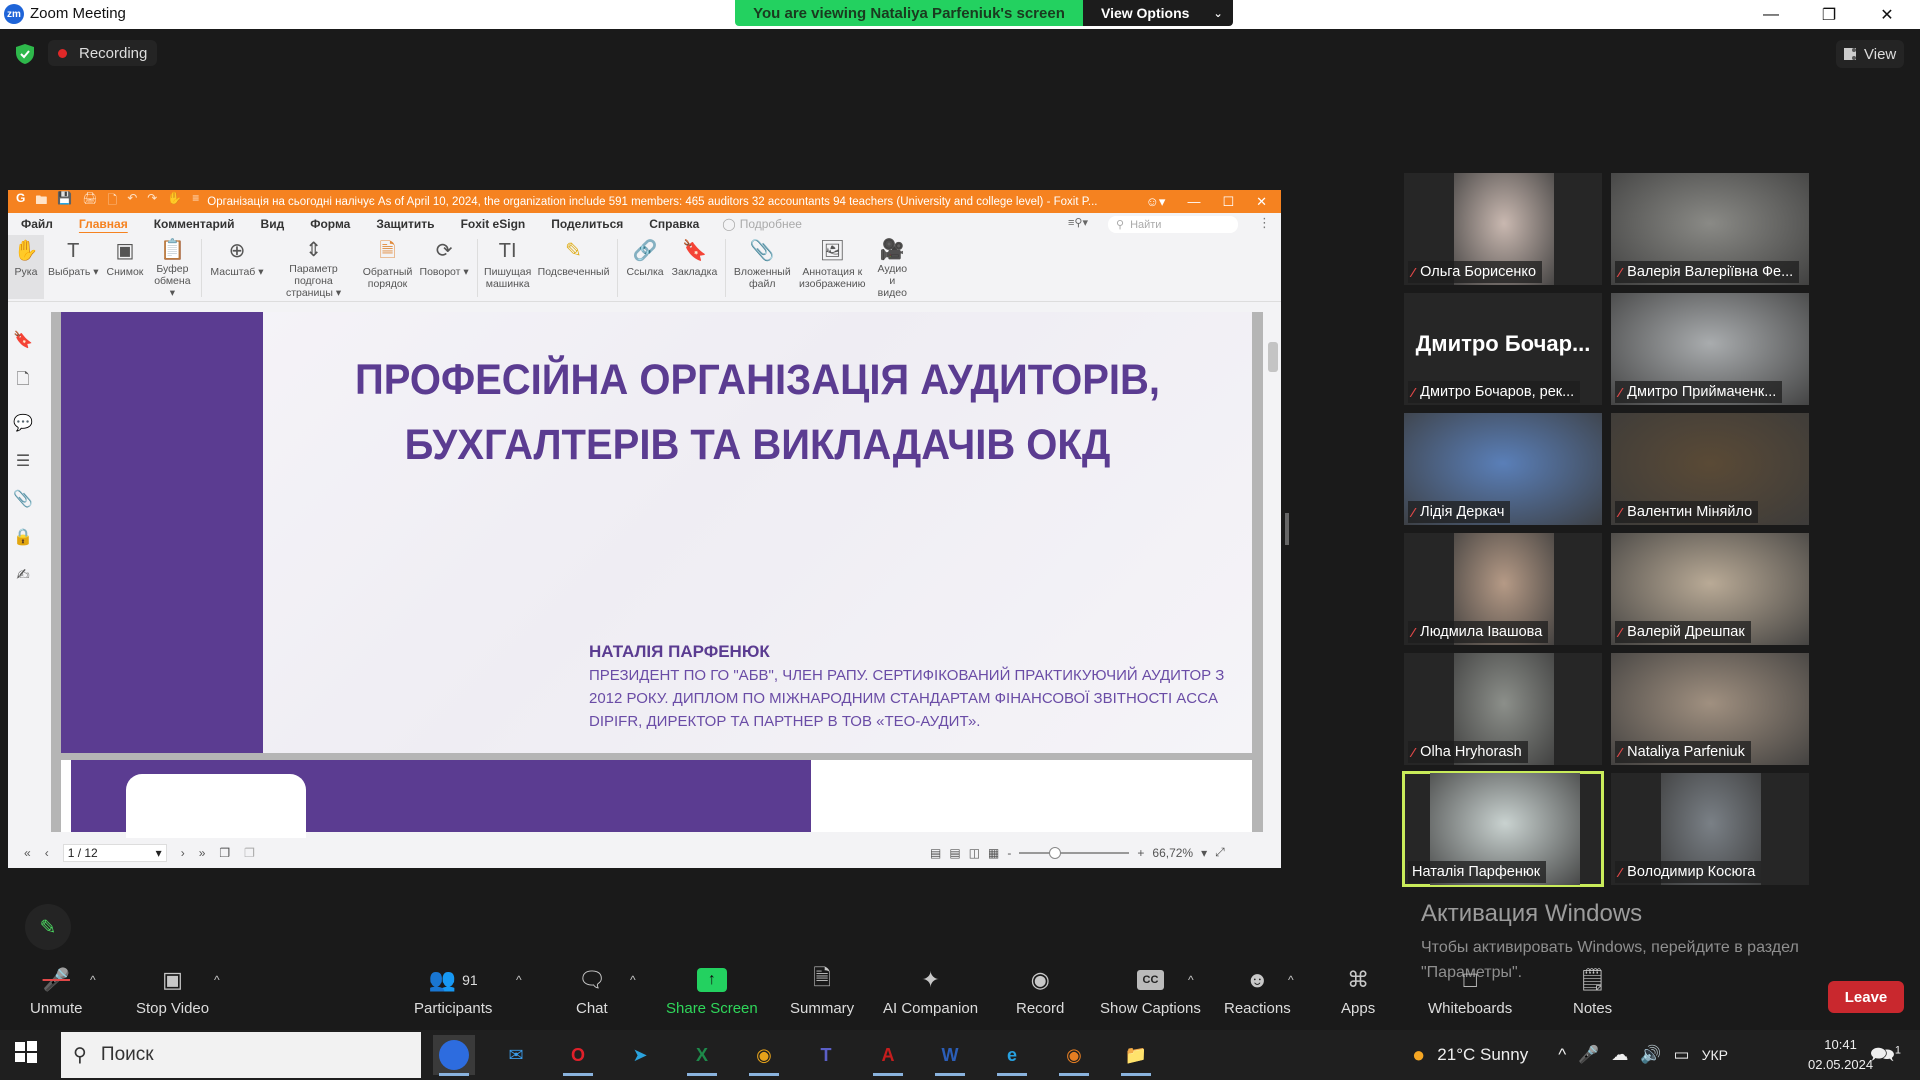 The height and width of the screenshot is (1080, 1920). I want to click on participant-tile: ∕ Валентин Міняйло, so click(1710, 469).